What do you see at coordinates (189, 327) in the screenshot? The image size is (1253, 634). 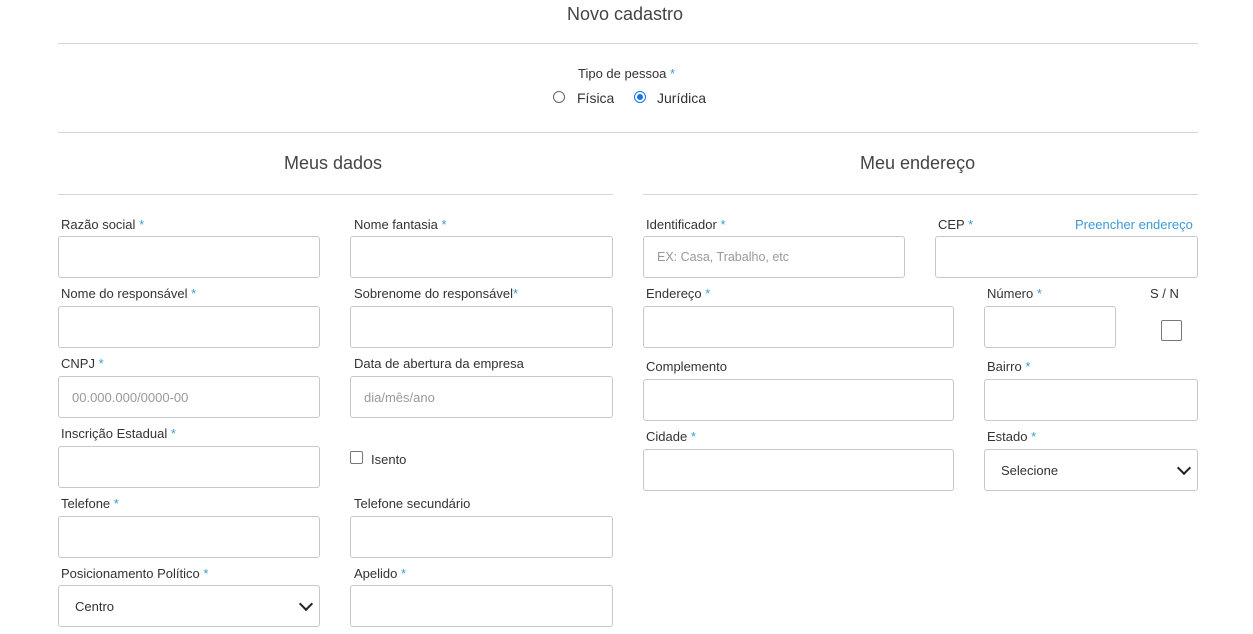 I see `nome-responsavel-input` at bounding box center [189, 327].